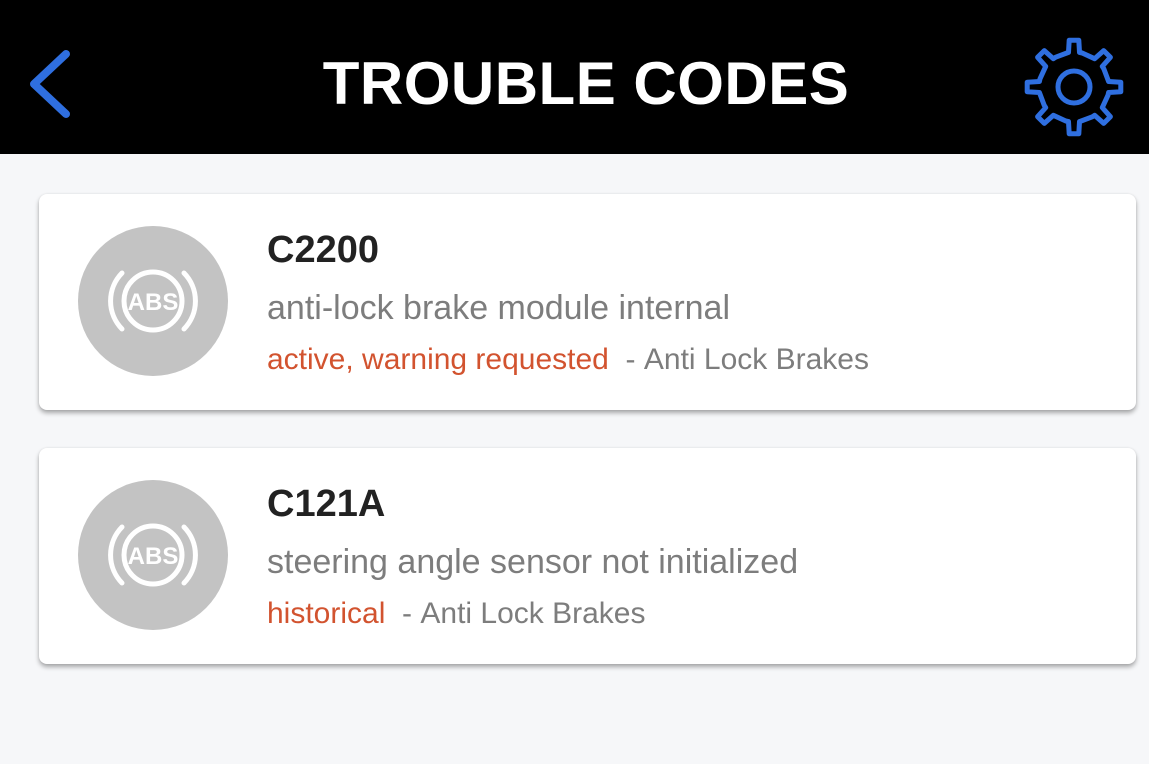 The width and height of the screenshot is (1149, 764). I want to click on code-description: anti-lock brake module internal, so click(499, 308).